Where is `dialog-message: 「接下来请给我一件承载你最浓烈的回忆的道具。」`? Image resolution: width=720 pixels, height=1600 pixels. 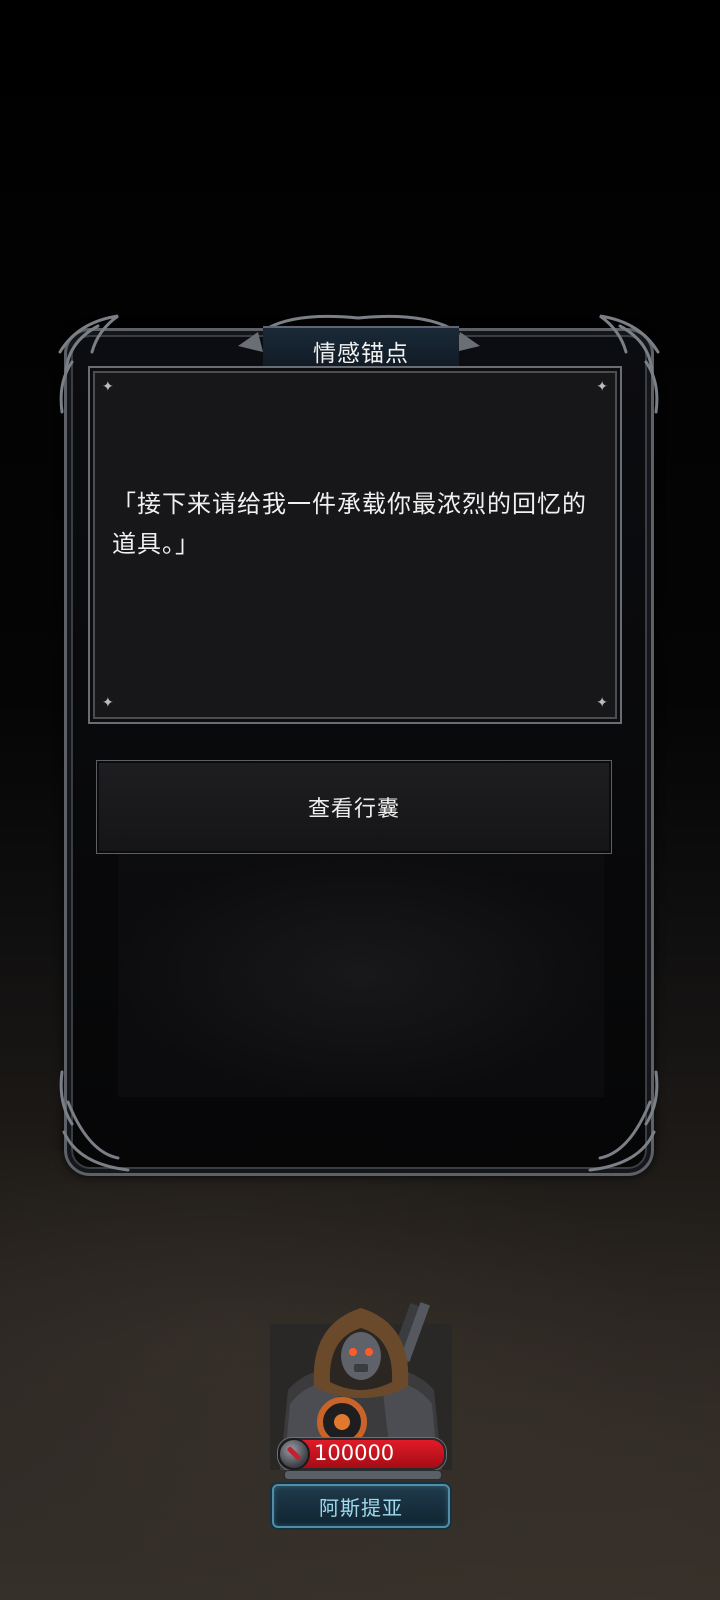 dialog-message: 「接下来请给我一件承载你最浓烈的回忆的道具。」 is located at coordinates (349, 524).